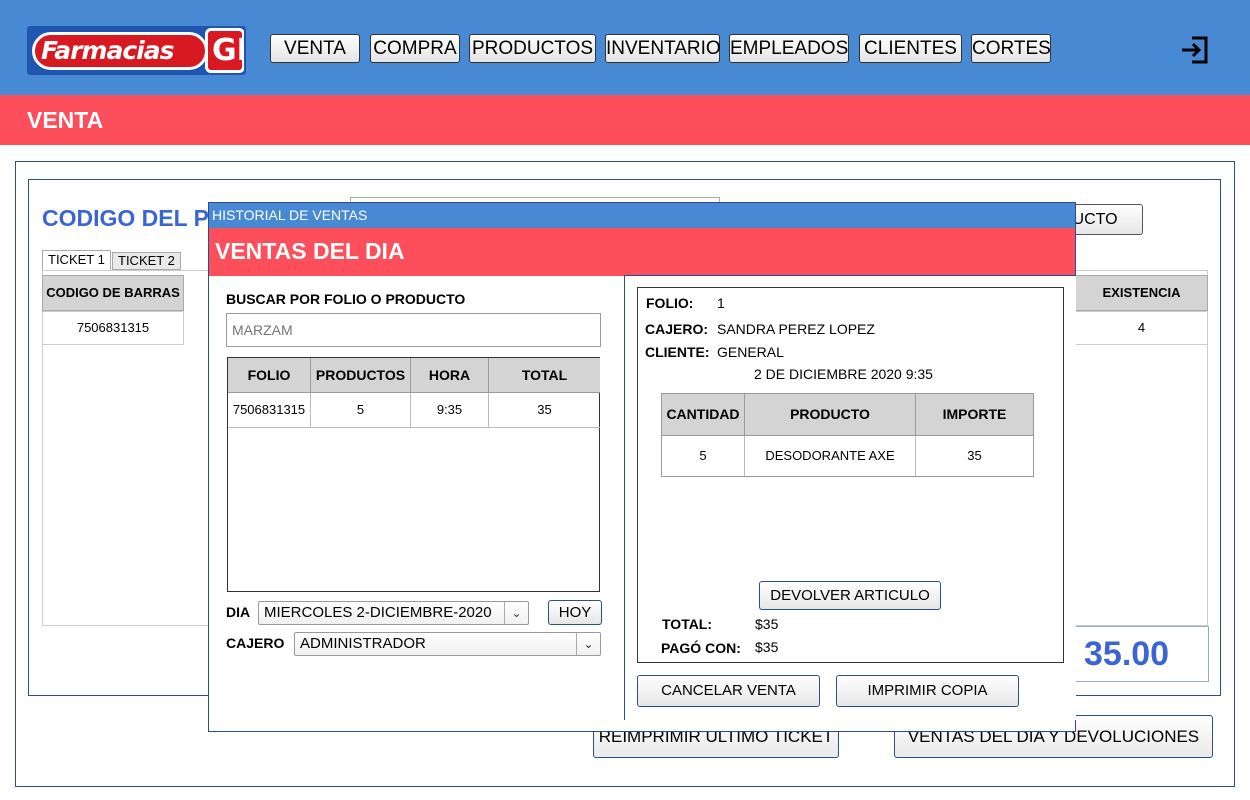 The width and height of the screenshot is (1250, 800). What do you see at coordinates (789, 48) in the screenshot?
I see `nav-empleados-button: EMPLEADOS` at bounding box center [789, 48].